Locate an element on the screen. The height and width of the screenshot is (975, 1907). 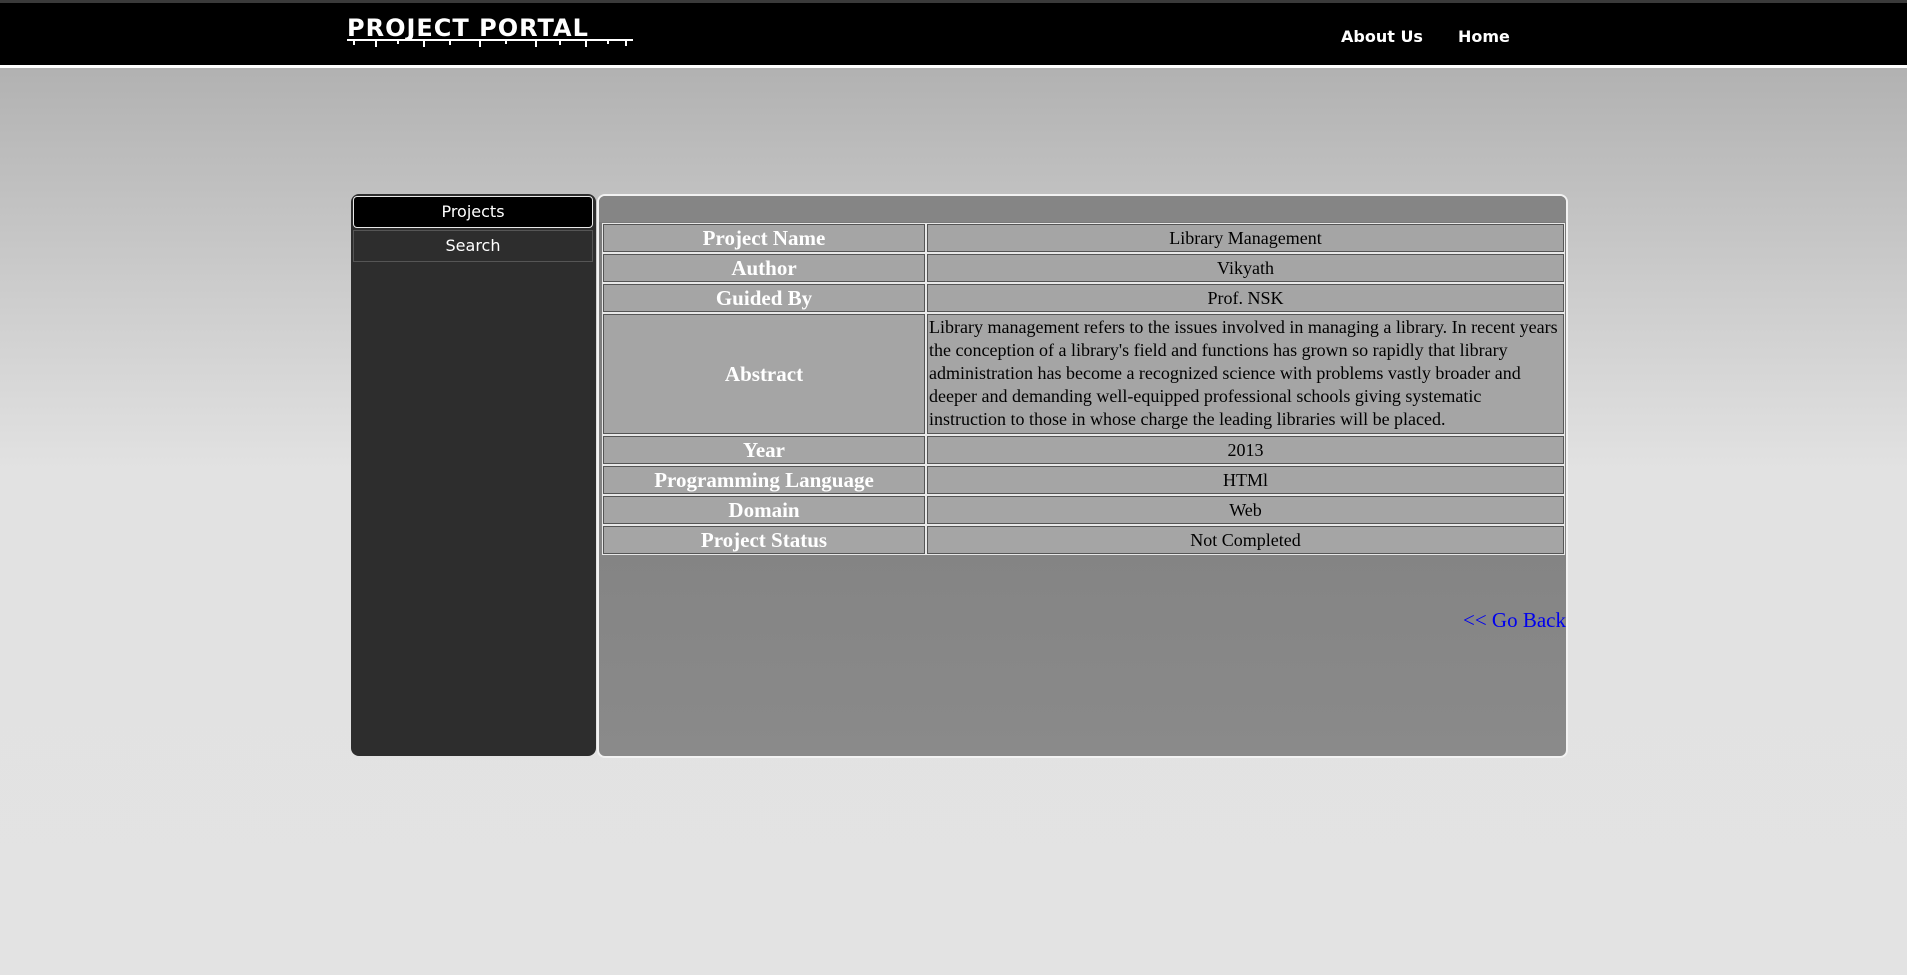
project-status-label: Project Status is located at coordinates (764, 540).